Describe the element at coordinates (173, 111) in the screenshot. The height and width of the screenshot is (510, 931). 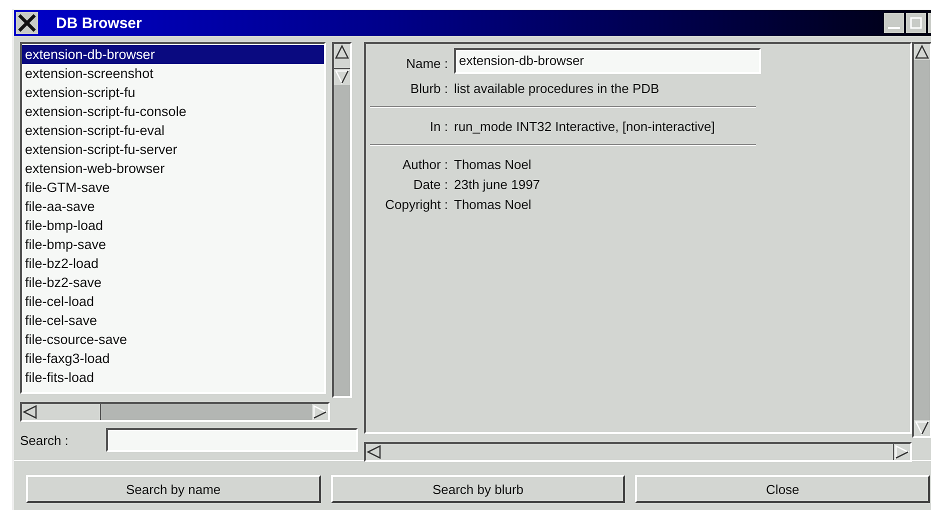
I see `list-item: extension-script-fu-console` at that location.